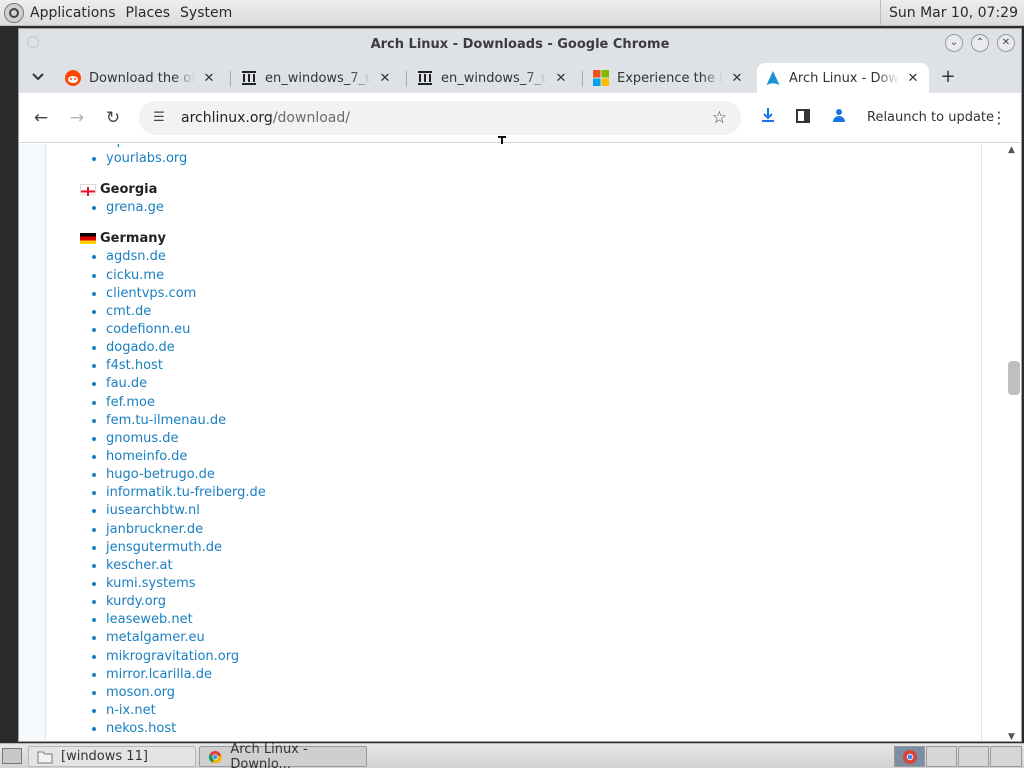  Describe the element at coordinates (134, 365) in the screenshot. I see `mirror-link: f4st.host` at that location.